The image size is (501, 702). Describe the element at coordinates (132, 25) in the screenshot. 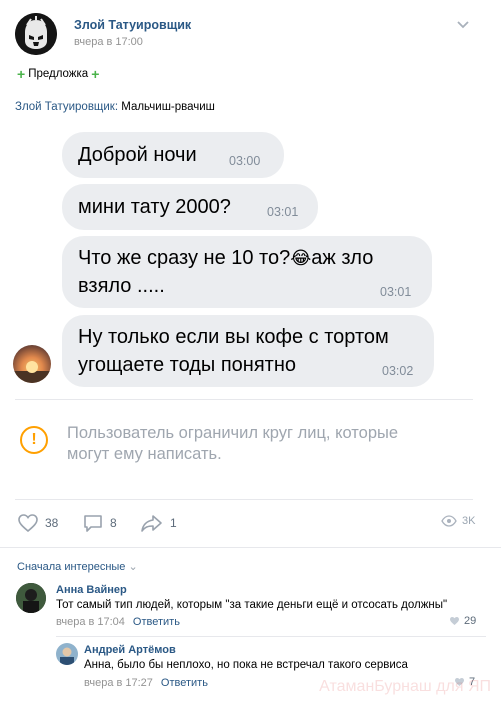

I see `post-author: Злой Татуировщик` at that location.